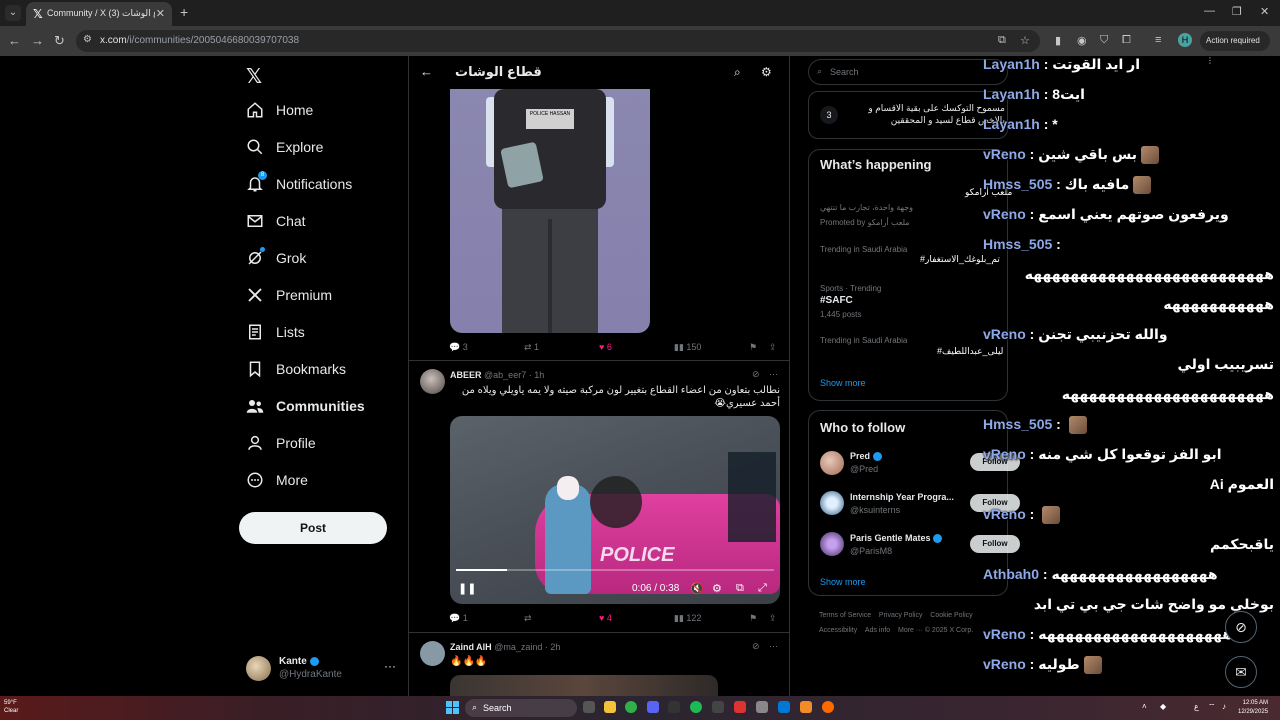 The image size is (1280, 720). Describe the element at coordinates (305, 406) in the screenshot. I see `nav-communities: Communities` at that location.